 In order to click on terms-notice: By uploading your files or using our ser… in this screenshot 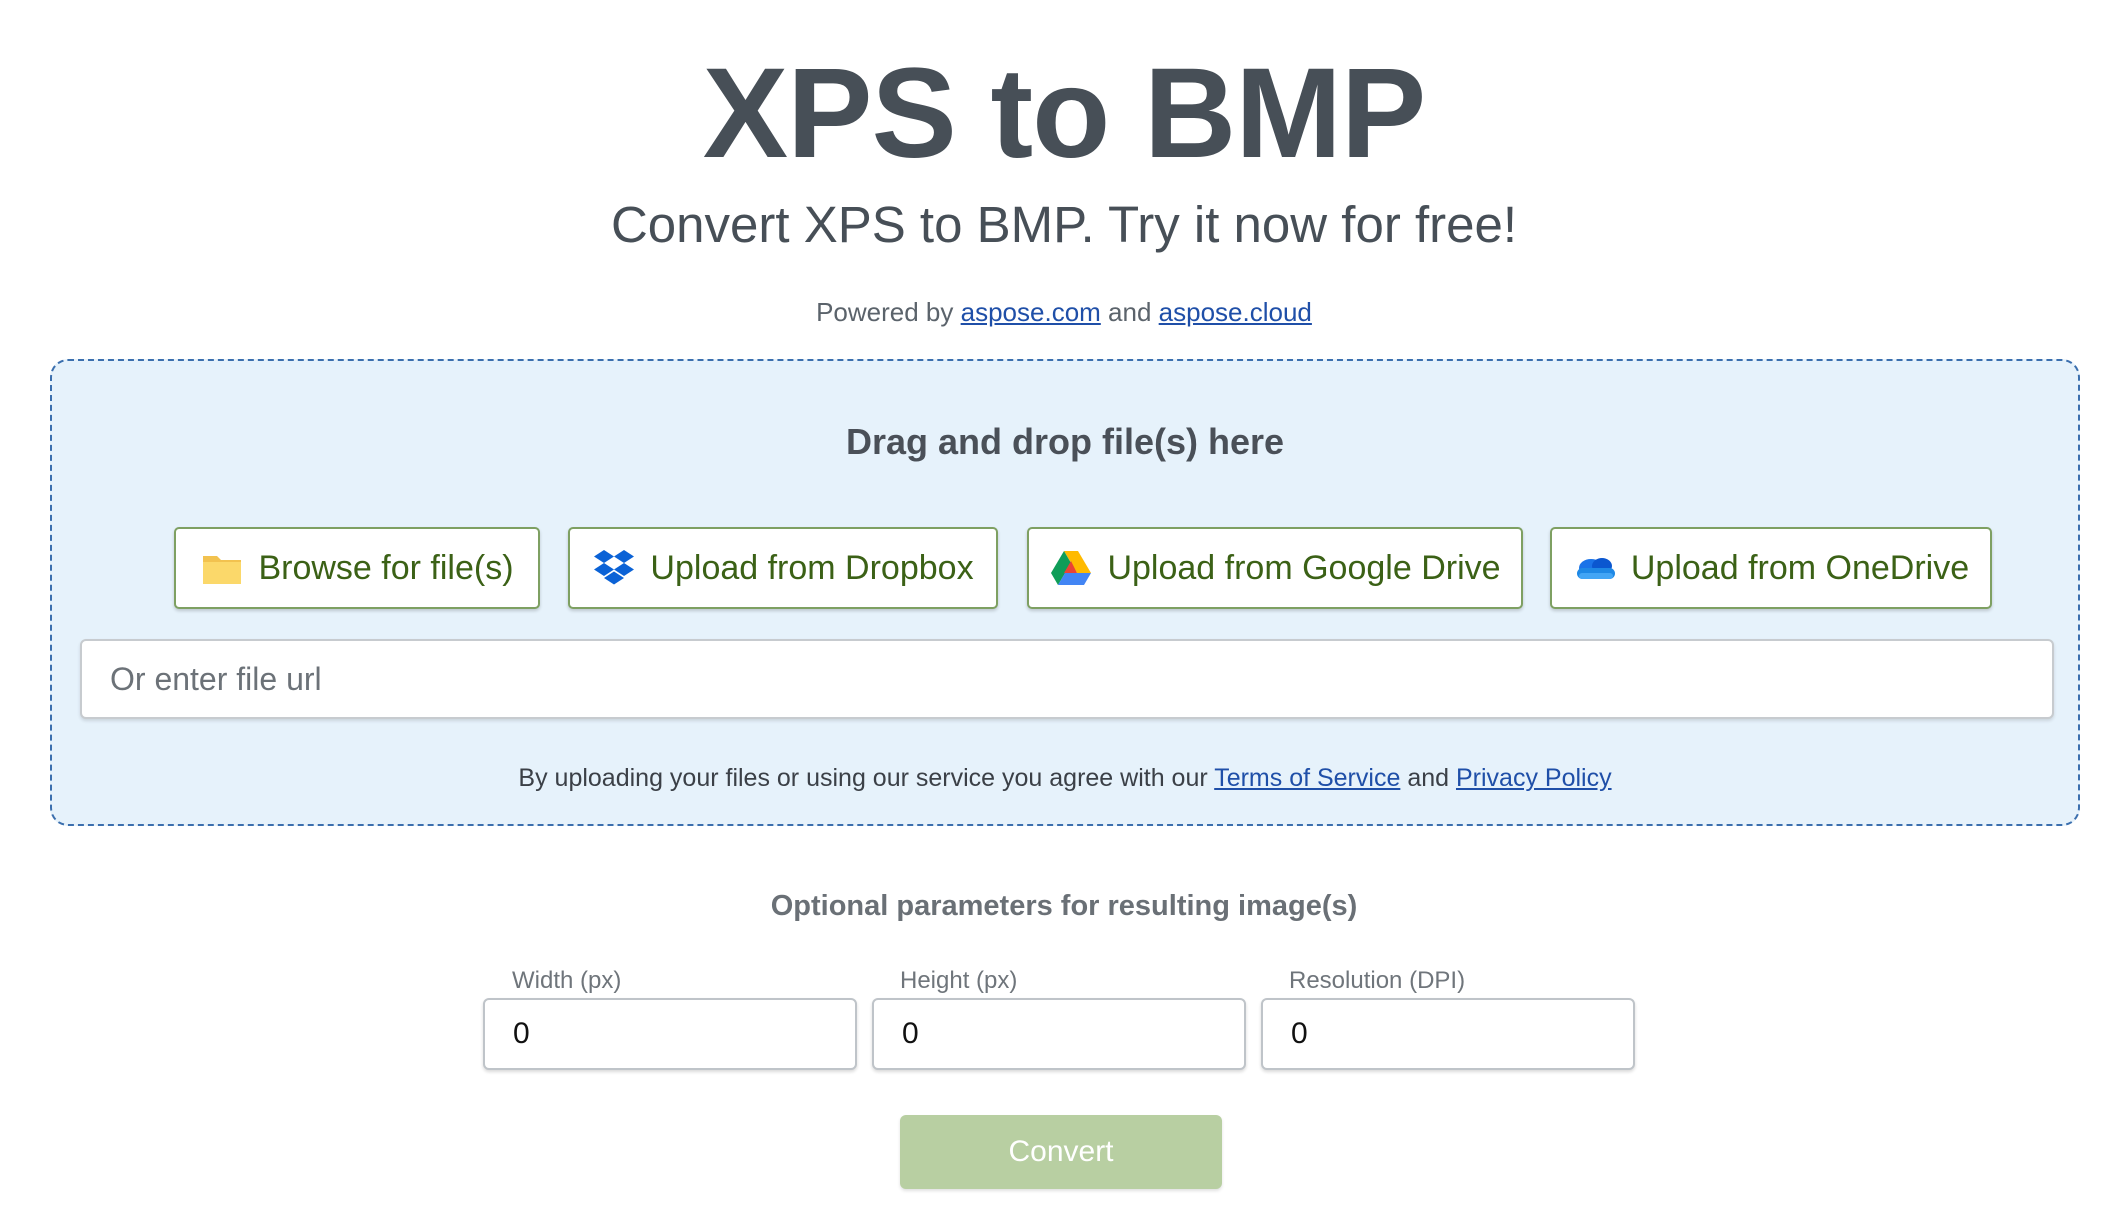, I will do `click(1065, 778)`.